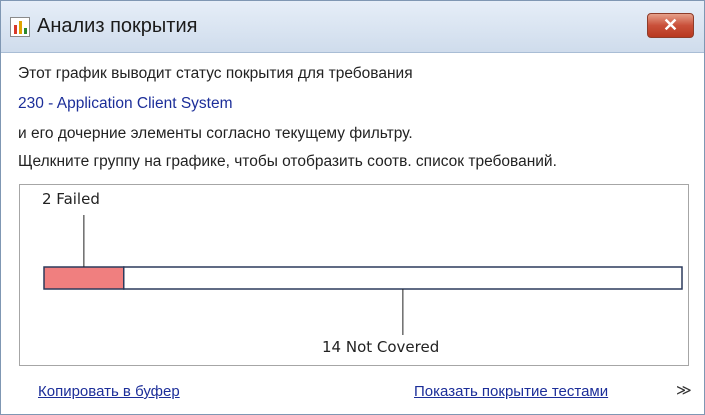 The height and width of the screenshot is (415, 705). I want to click on window-title: Анализ покрытия, so click(117, 26).